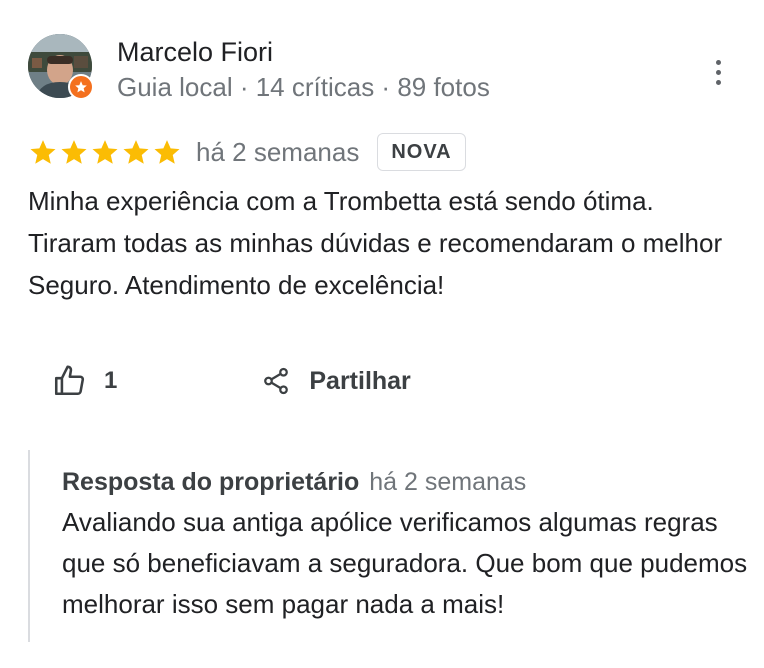 This screenshot has width=764, height=668. Describe the element at coordinates (278, 151) in the screenshot. I see `review-date: há 2 semanas` at that location.